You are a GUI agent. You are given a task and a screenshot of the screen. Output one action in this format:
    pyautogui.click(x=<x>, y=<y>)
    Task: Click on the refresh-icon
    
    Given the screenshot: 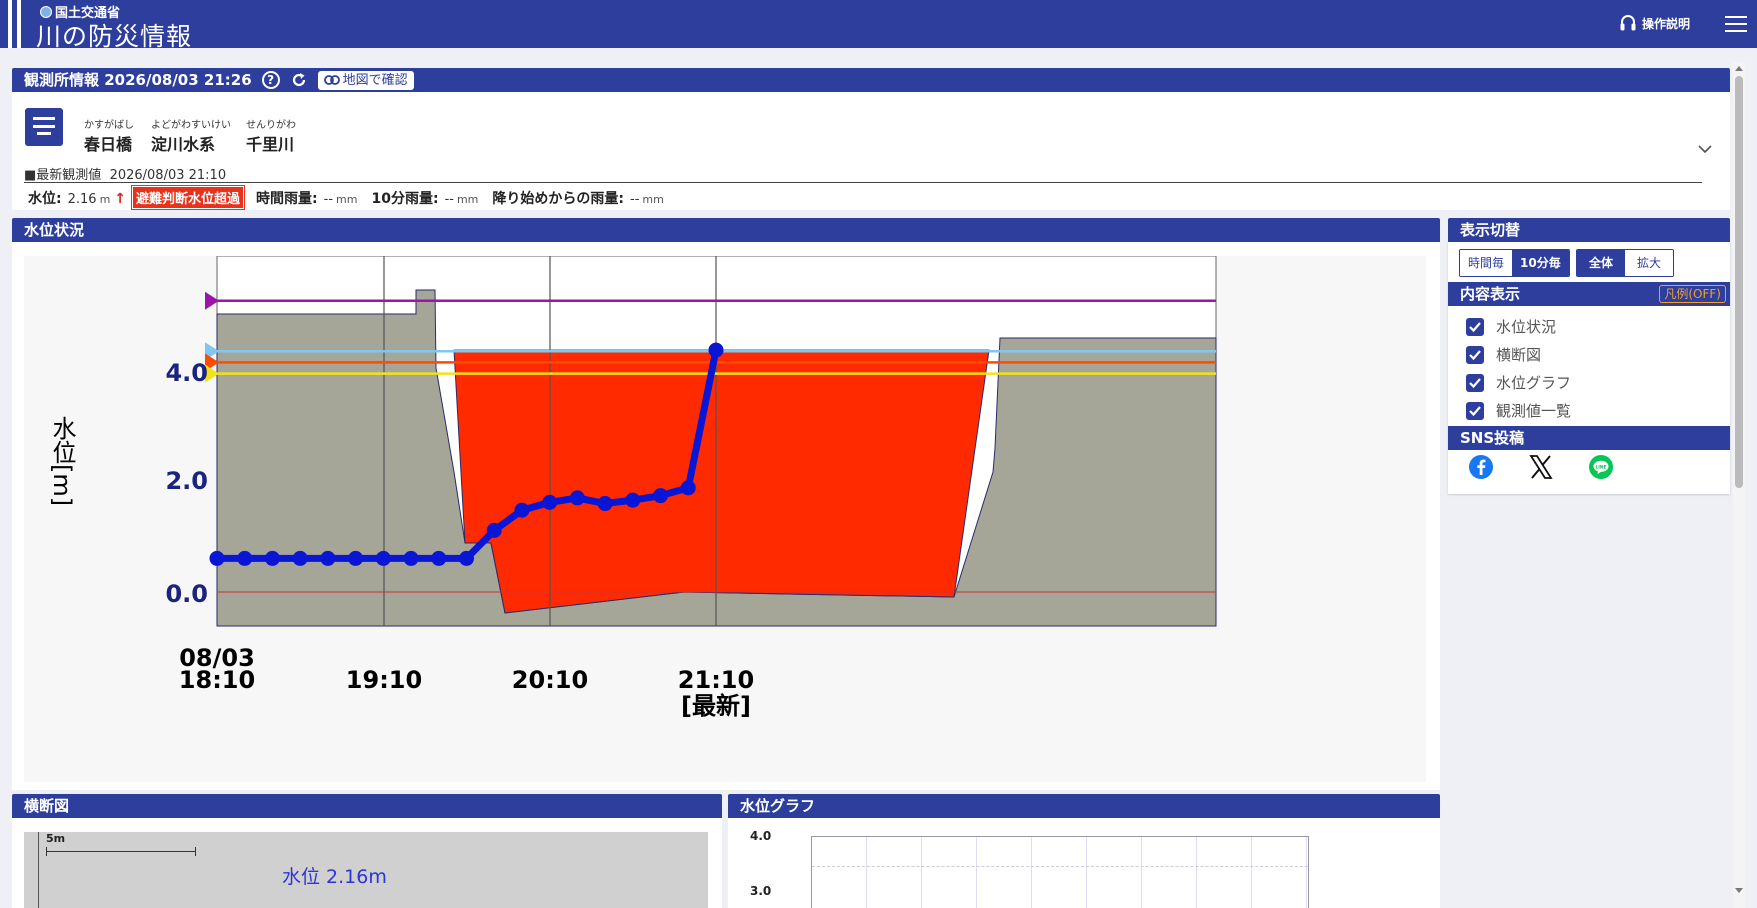 What is the action you would take?
    pyautogui.click(x=299, y=80)
    